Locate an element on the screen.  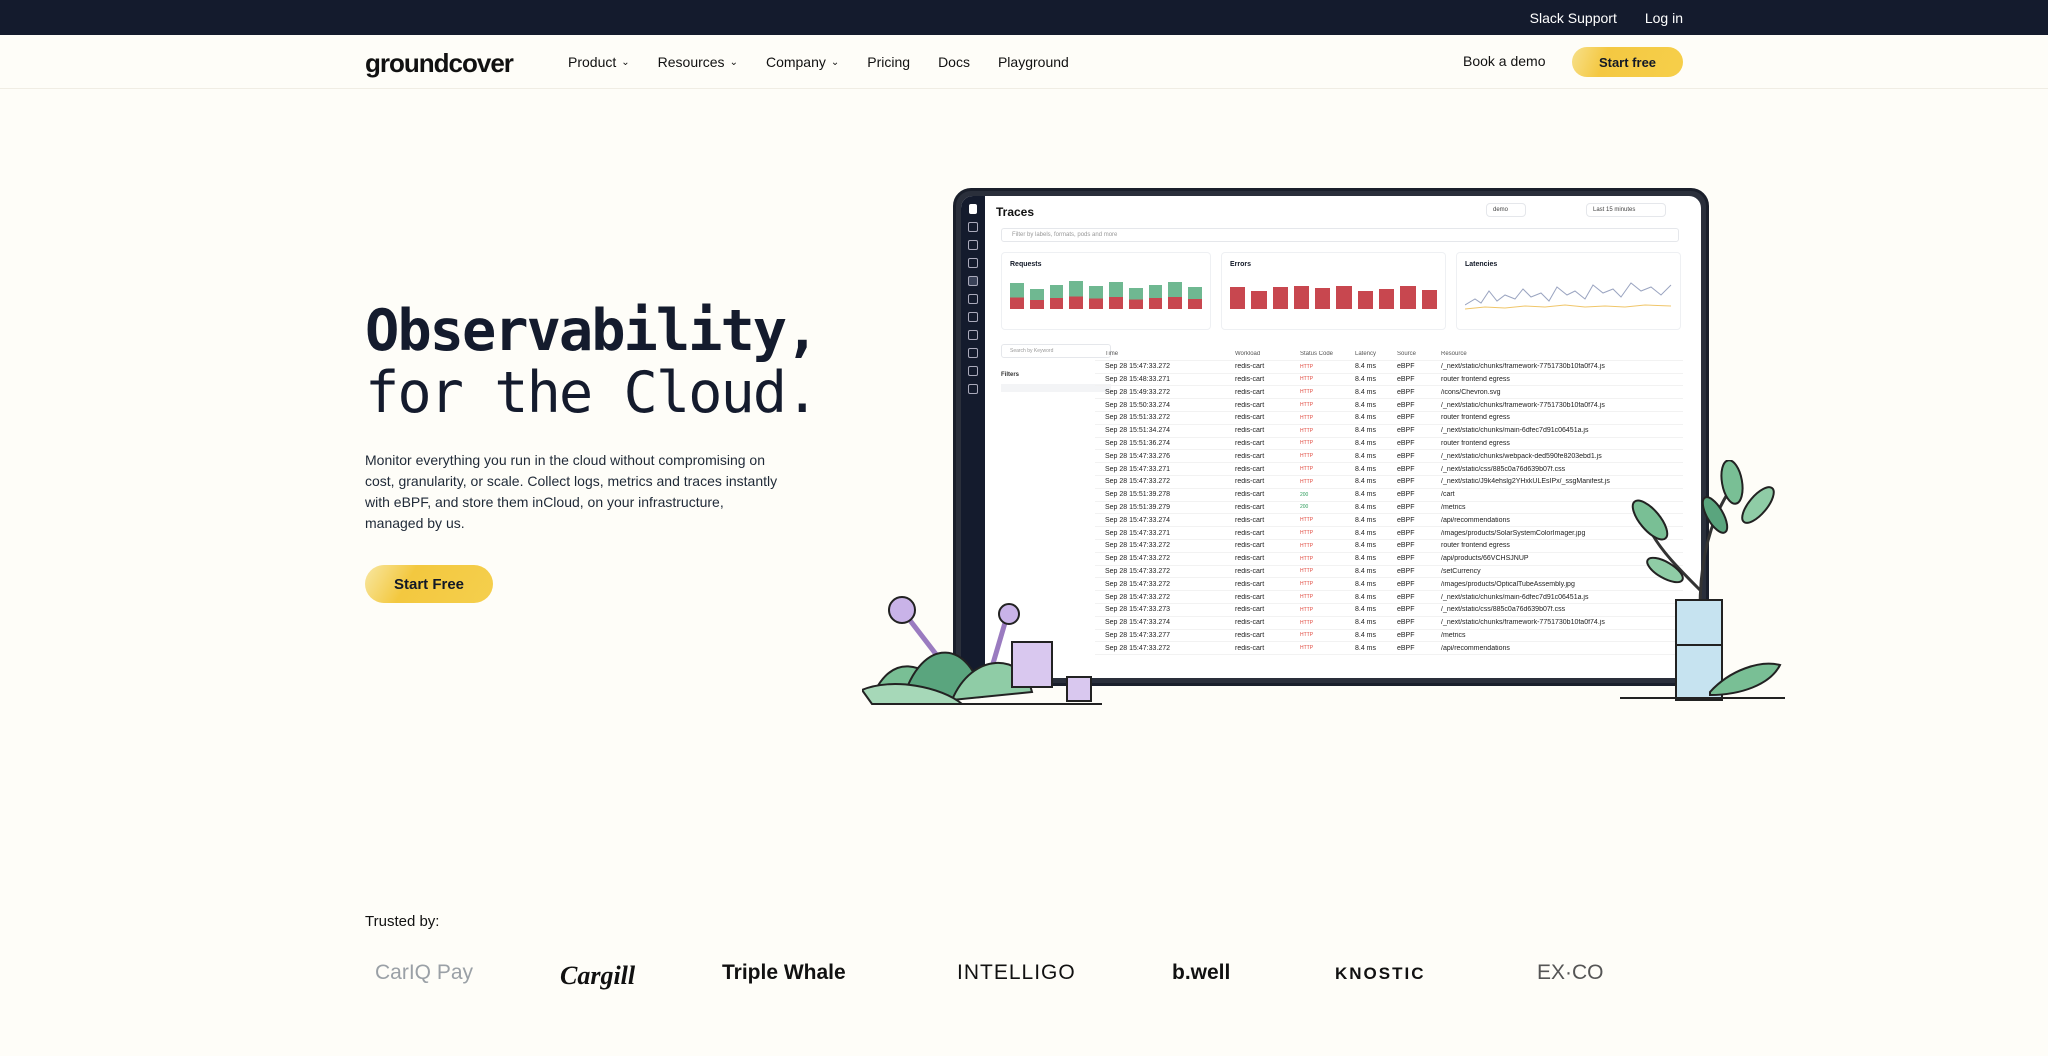
table-cell: Sep 28 15:47:33.277 is located at coordinates (1138, 635).